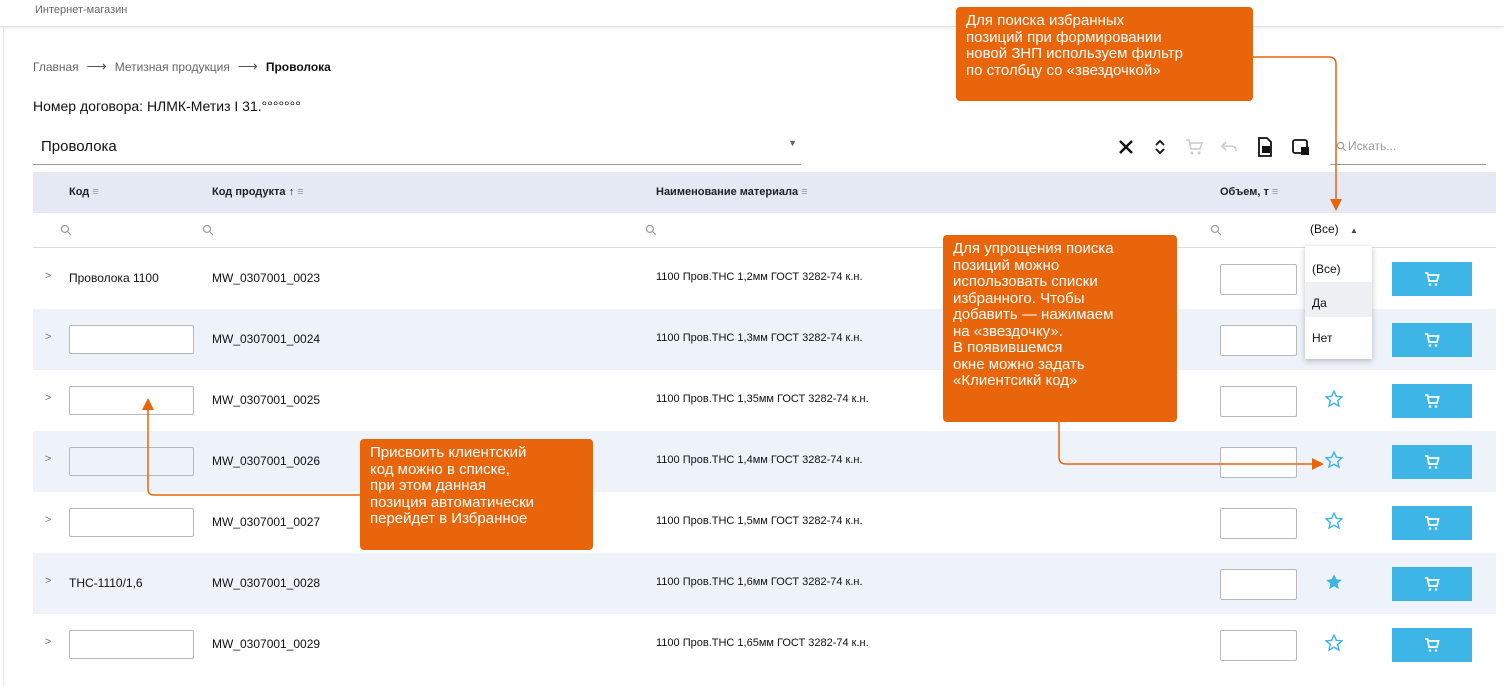  Describe the element at coordinates (428, 485) in the screenshot. I see `callout-line: при этом данная` at that location.